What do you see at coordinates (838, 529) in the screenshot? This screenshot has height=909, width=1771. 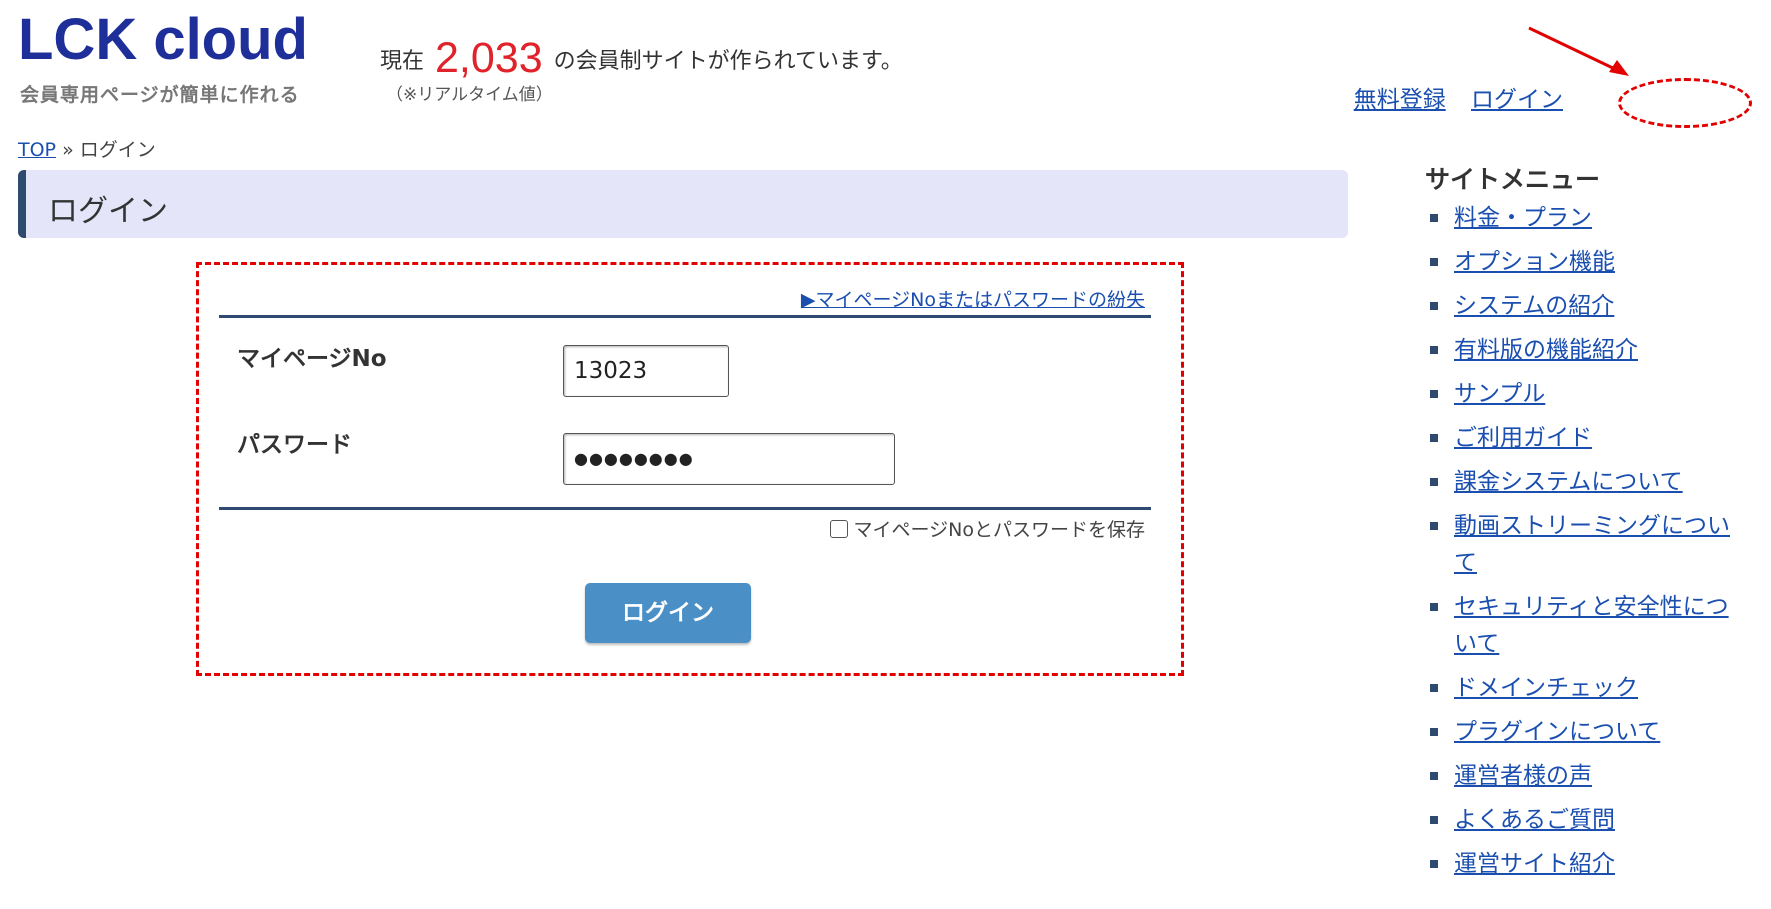 I see `save-credentials-checkbox` at bounding box center [838, 529].